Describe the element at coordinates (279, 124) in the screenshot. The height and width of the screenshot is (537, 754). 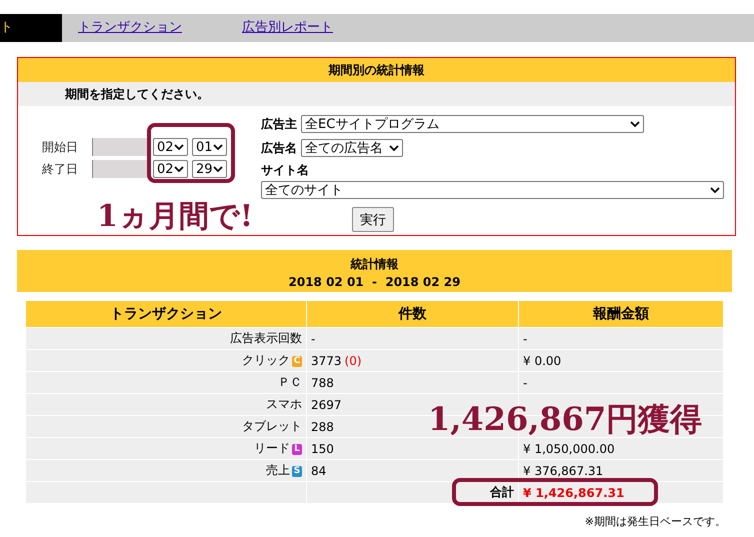
I see `field-label: 広告主` at that location.